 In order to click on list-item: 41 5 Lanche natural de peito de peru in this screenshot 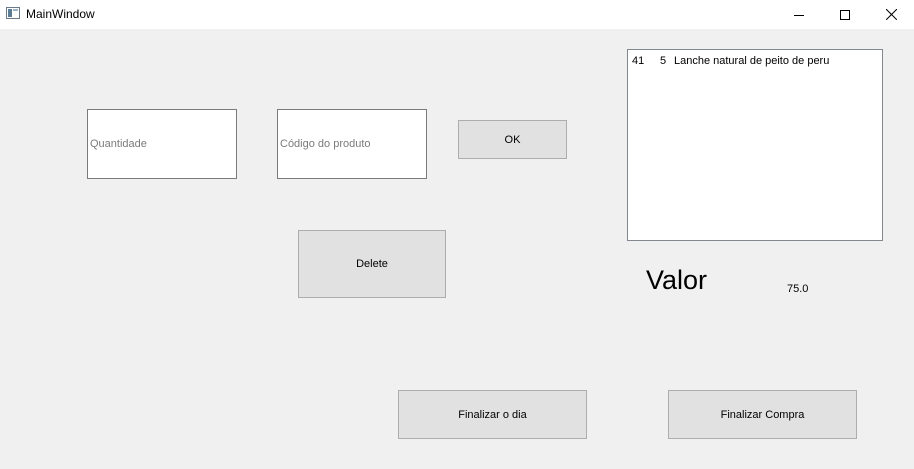, I will do `click(755, 59)`.